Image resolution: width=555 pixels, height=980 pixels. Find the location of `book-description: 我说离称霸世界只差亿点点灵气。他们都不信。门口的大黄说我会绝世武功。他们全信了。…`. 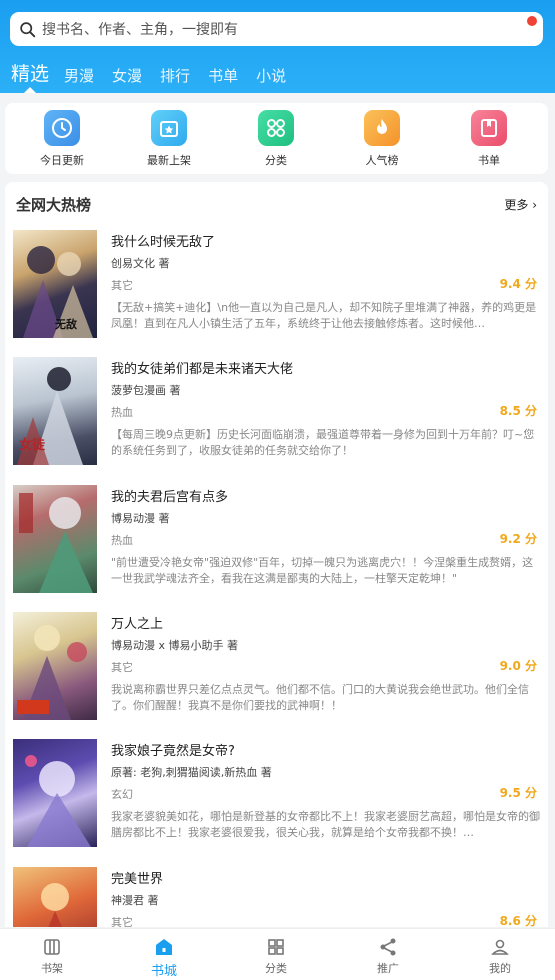

book-description: 我说离称霸世界只差亿点点灵气。他们都不信。门口的大黄说我会绝世武功。他们全信了。… is located at coordinates (320, 697).